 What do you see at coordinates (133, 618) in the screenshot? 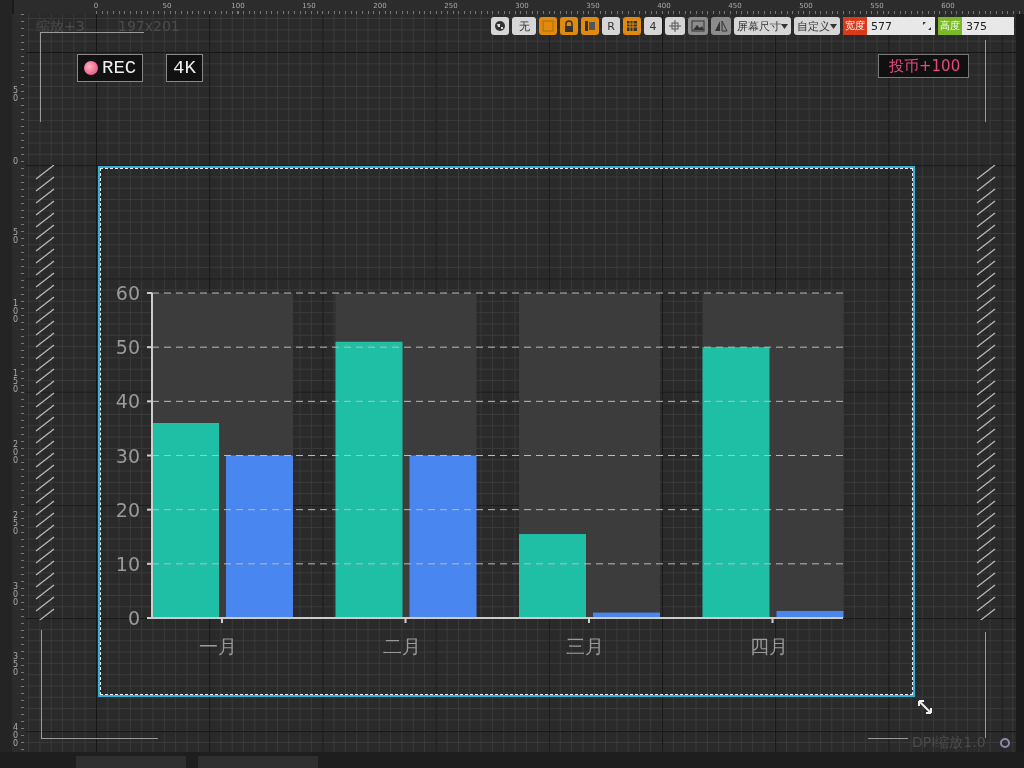
I see `axis-label: 0` at bounding box center [133, 618].